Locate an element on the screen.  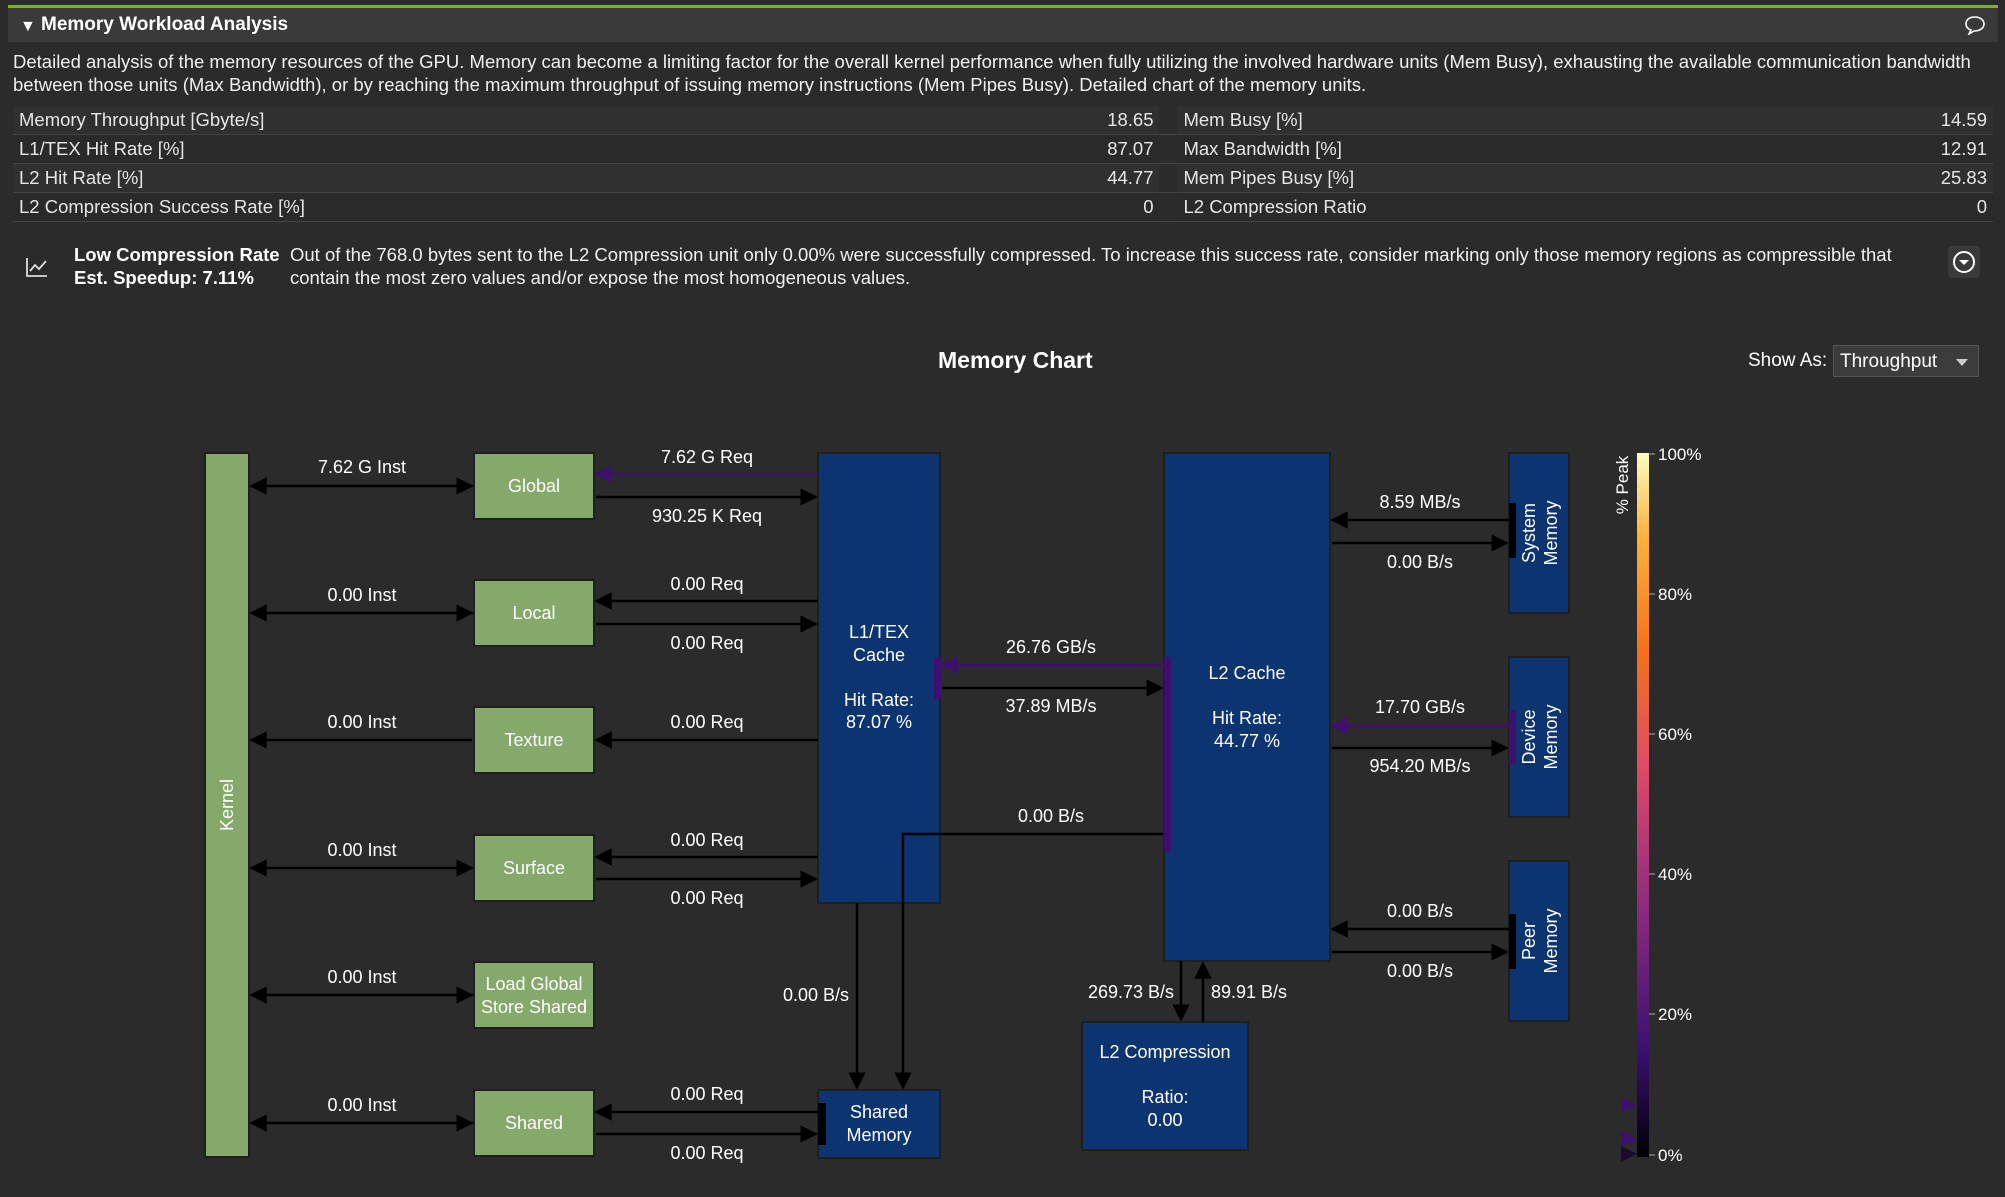
kernel-lgss-link-label: 0.00 Inst is located at coordinates (361, 977).